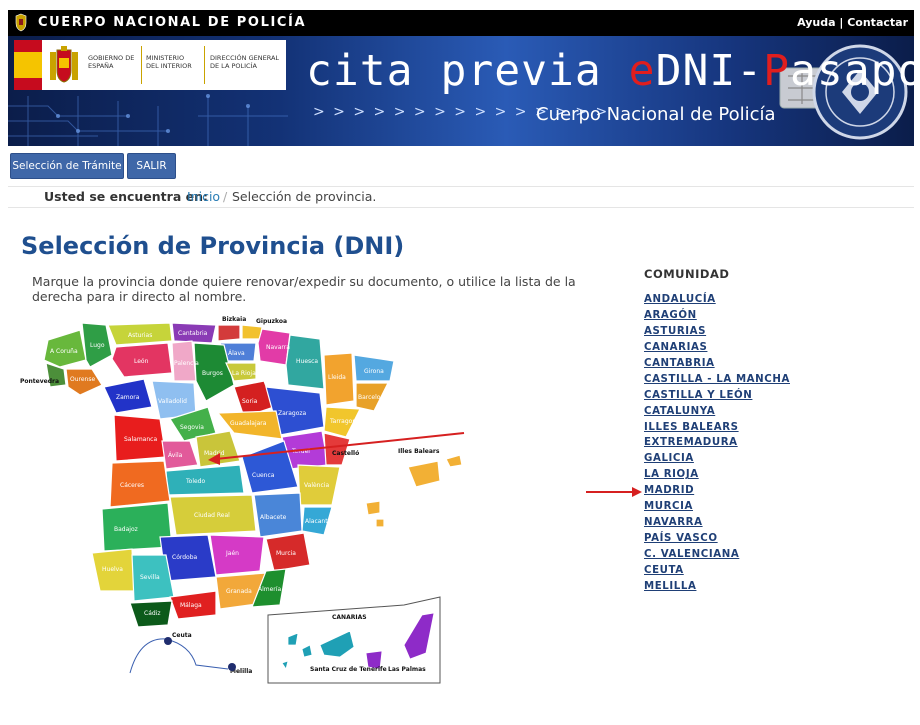 This screenshot has width=920, height=725. Describe the element at coordinates (126, 529) in the screenshot. I see `map-label: Badajoz` at that location.